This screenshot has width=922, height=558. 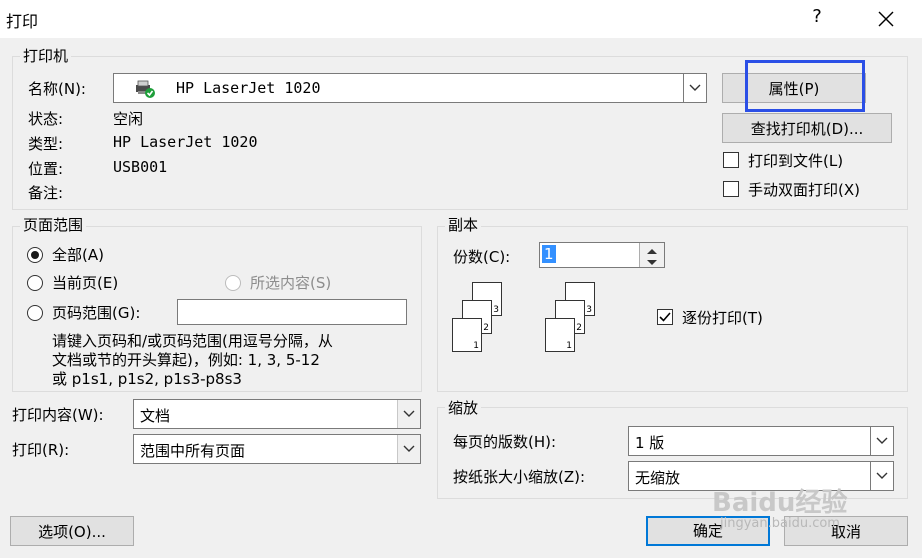 I want to click on page-range-group-label: 页面范围, so click(x=53, y=224).